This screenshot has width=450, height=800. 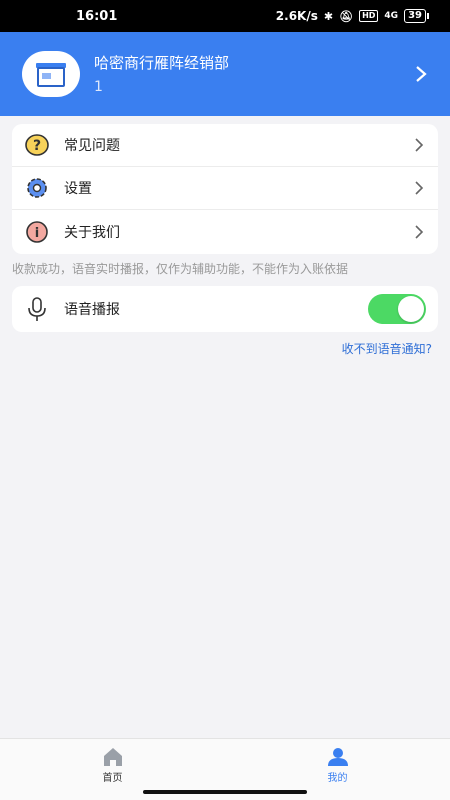 I want to click on menu-item-about: i 关于我们, so click(x=225, y=231).